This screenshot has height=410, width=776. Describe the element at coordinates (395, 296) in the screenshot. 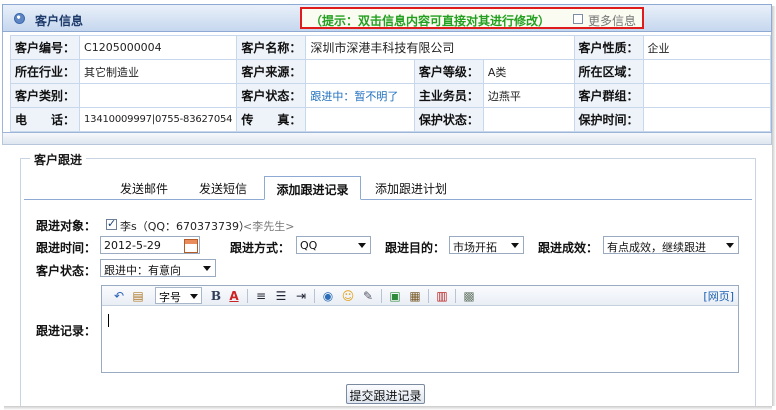

I see `image-icon: ▣` at that location.